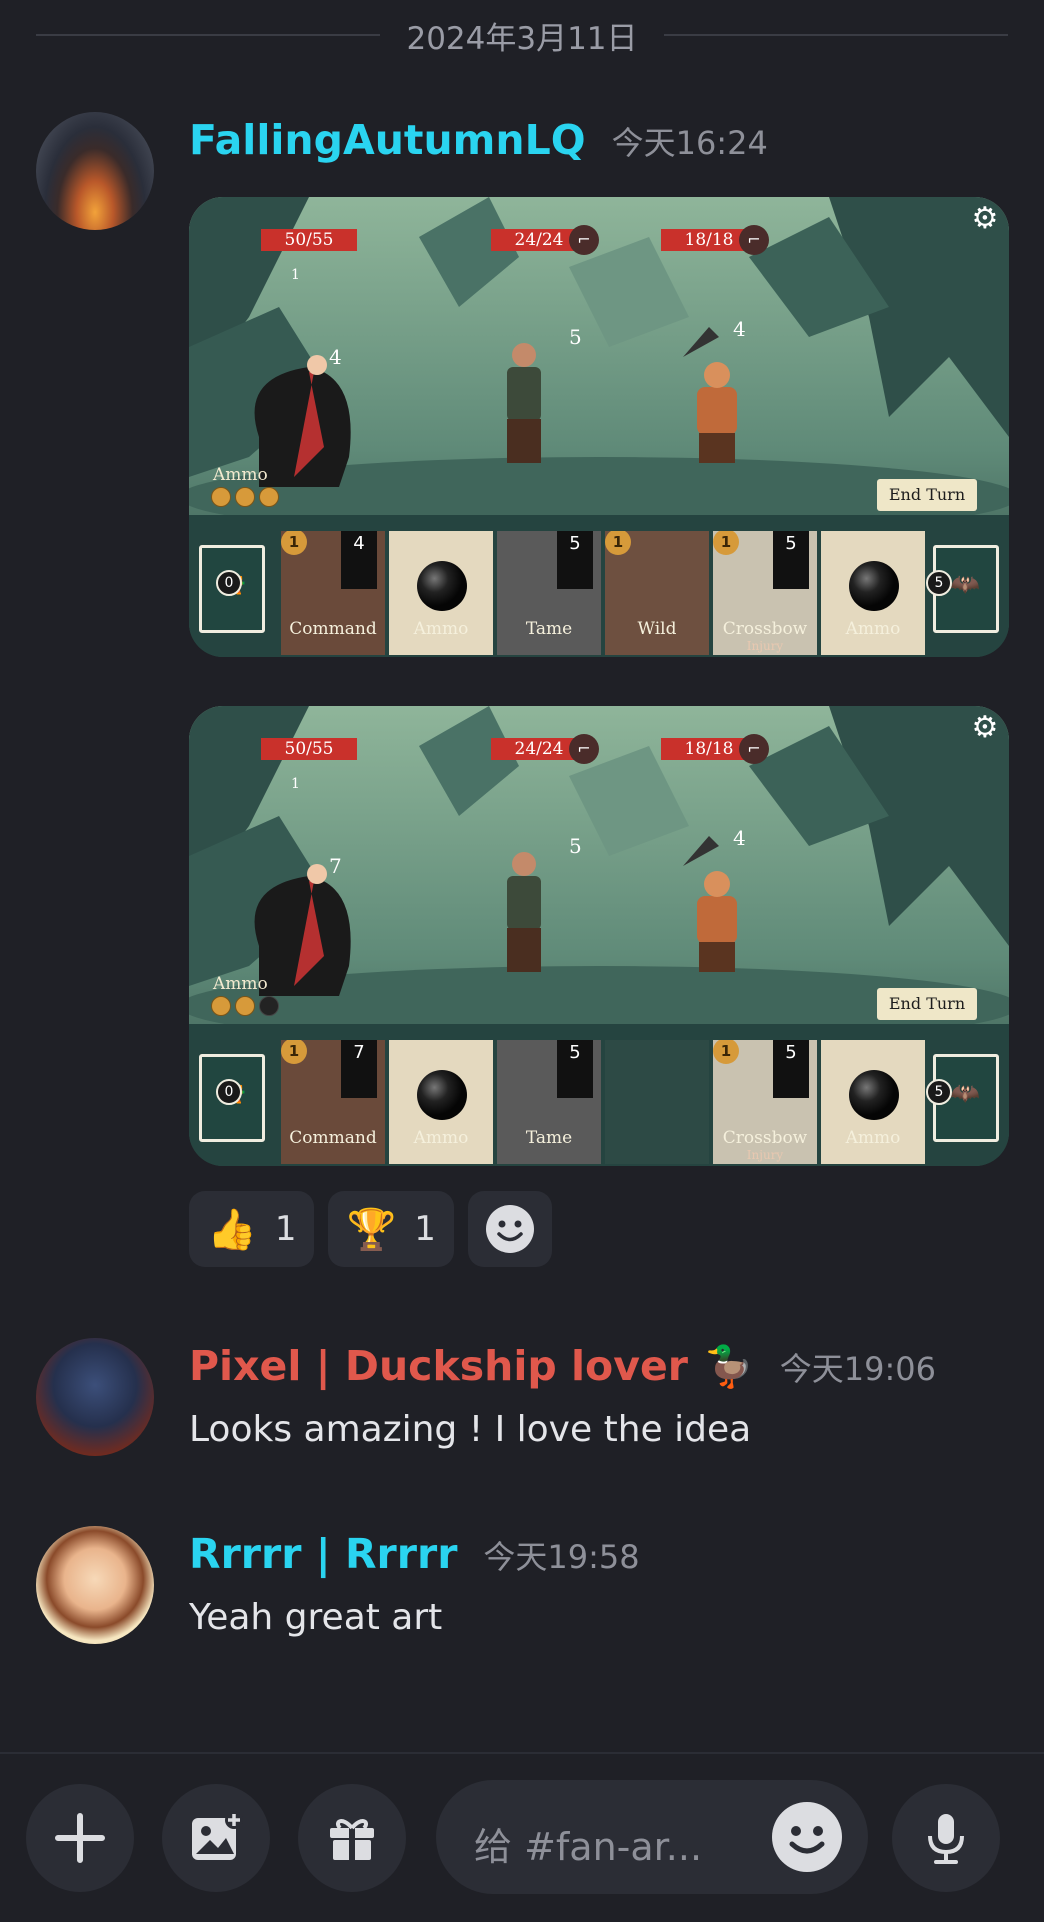 The width and height of the screenshot is (1044, 1922). Describe the element at coordinates (333, 1102) in the screenshot. I see `card: 1 7 Command` at that location.